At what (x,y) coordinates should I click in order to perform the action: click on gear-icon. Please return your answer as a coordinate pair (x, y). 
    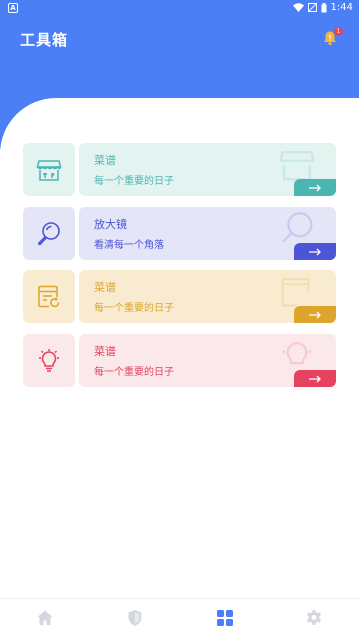
    Looking at the image, I should click on (314, 617).